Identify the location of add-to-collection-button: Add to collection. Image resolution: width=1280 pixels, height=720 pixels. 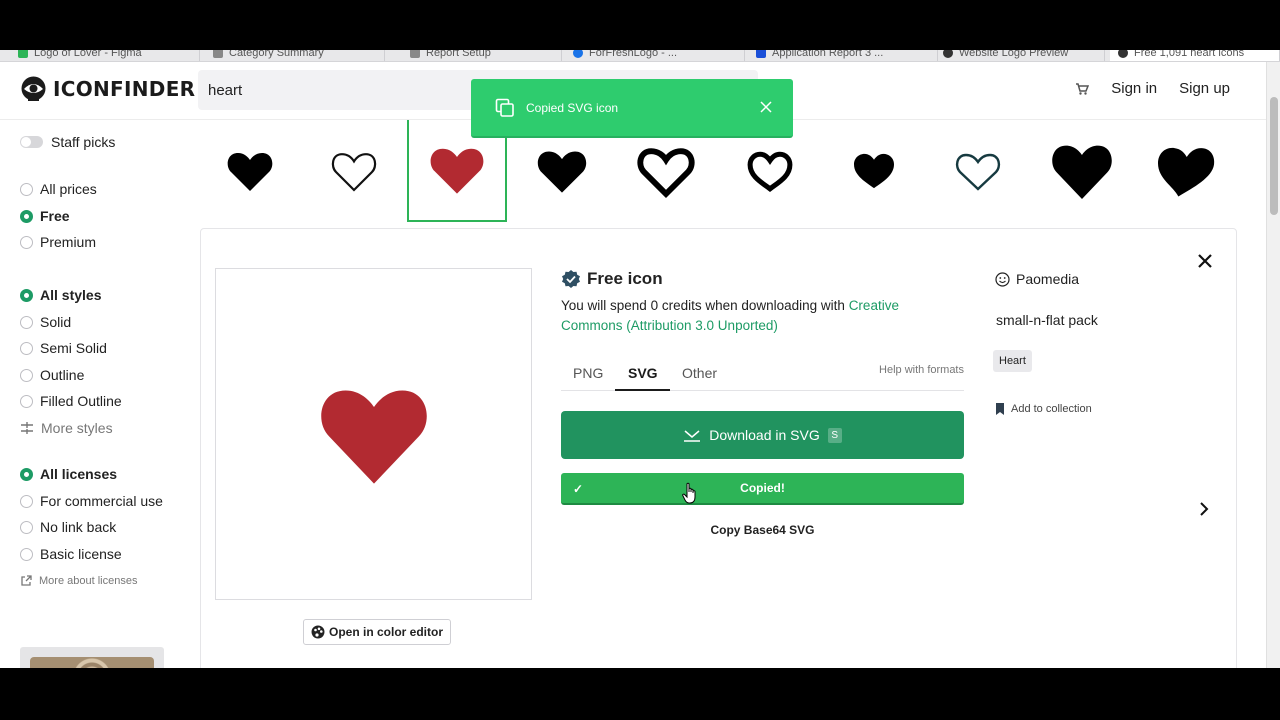
(1043, 409).